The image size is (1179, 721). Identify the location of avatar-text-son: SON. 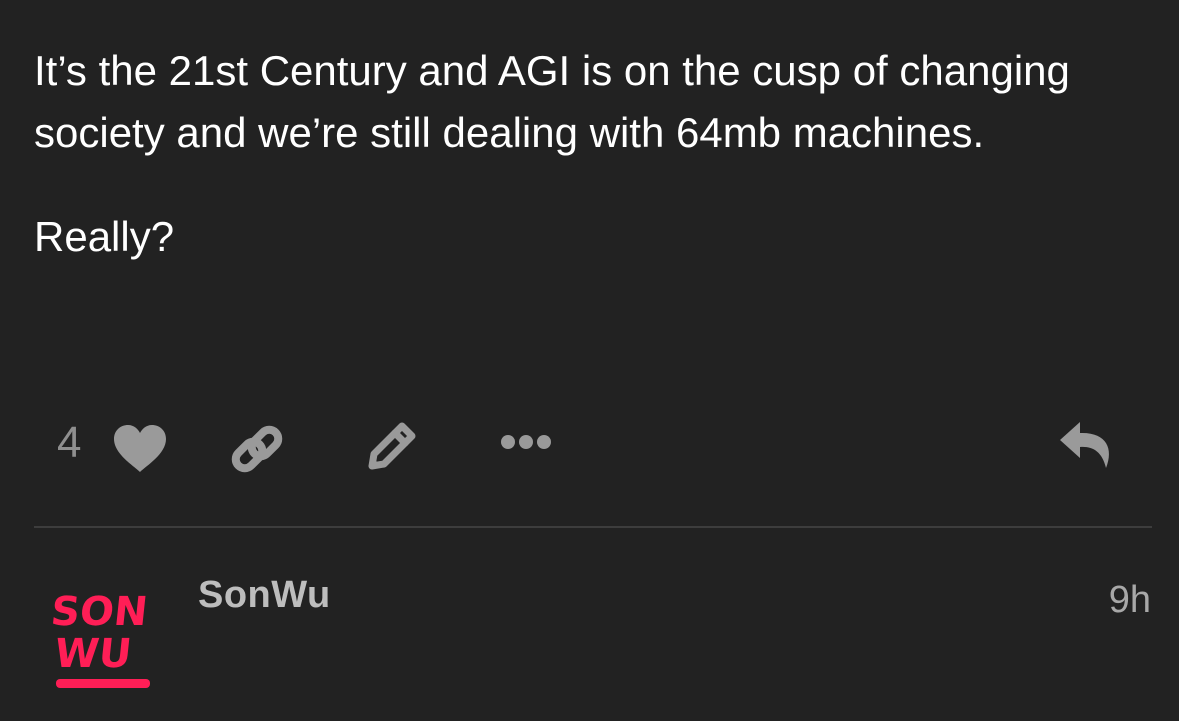
(100, 612).